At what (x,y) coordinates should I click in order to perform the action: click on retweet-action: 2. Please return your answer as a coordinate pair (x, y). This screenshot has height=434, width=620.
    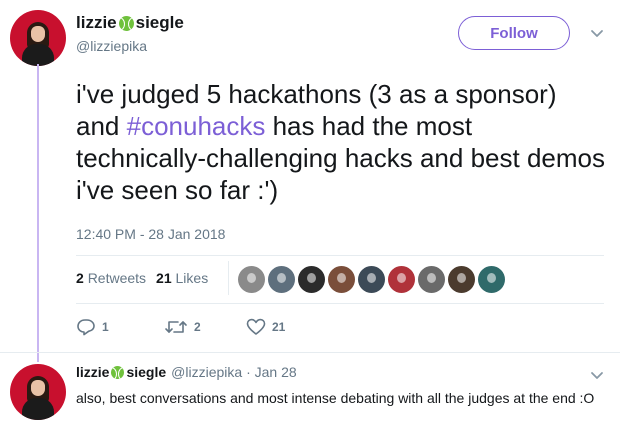
    Looking at the image, I should click on (182, 327).